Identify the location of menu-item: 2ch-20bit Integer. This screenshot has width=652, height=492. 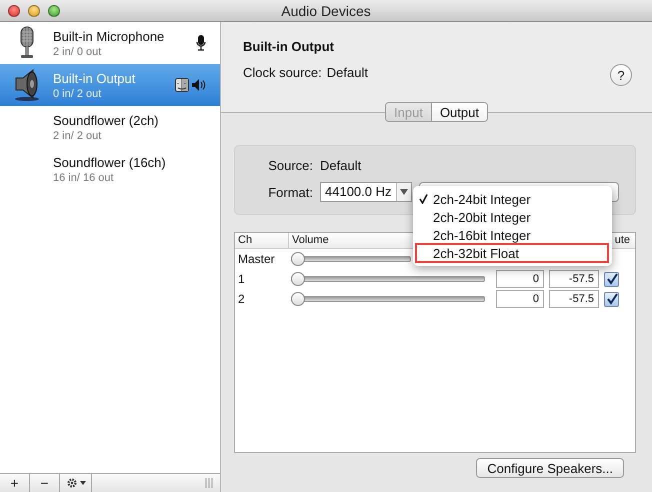
(482, 217).